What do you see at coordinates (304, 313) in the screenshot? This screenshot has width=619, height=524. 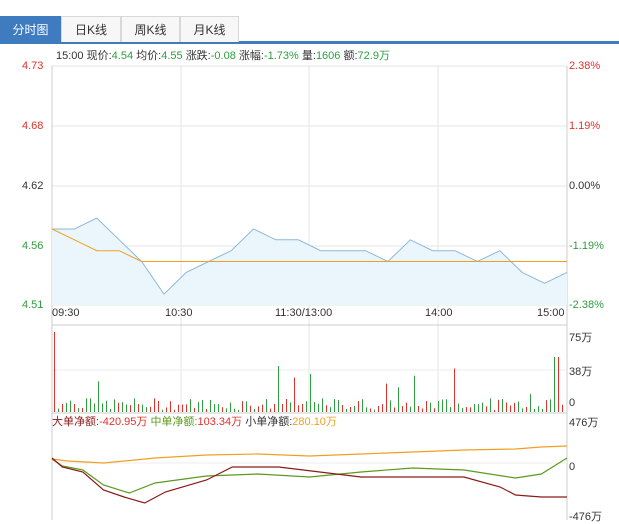 I see `time-tick-1130: 11:30/13:00` at bounding box center [304, 313].